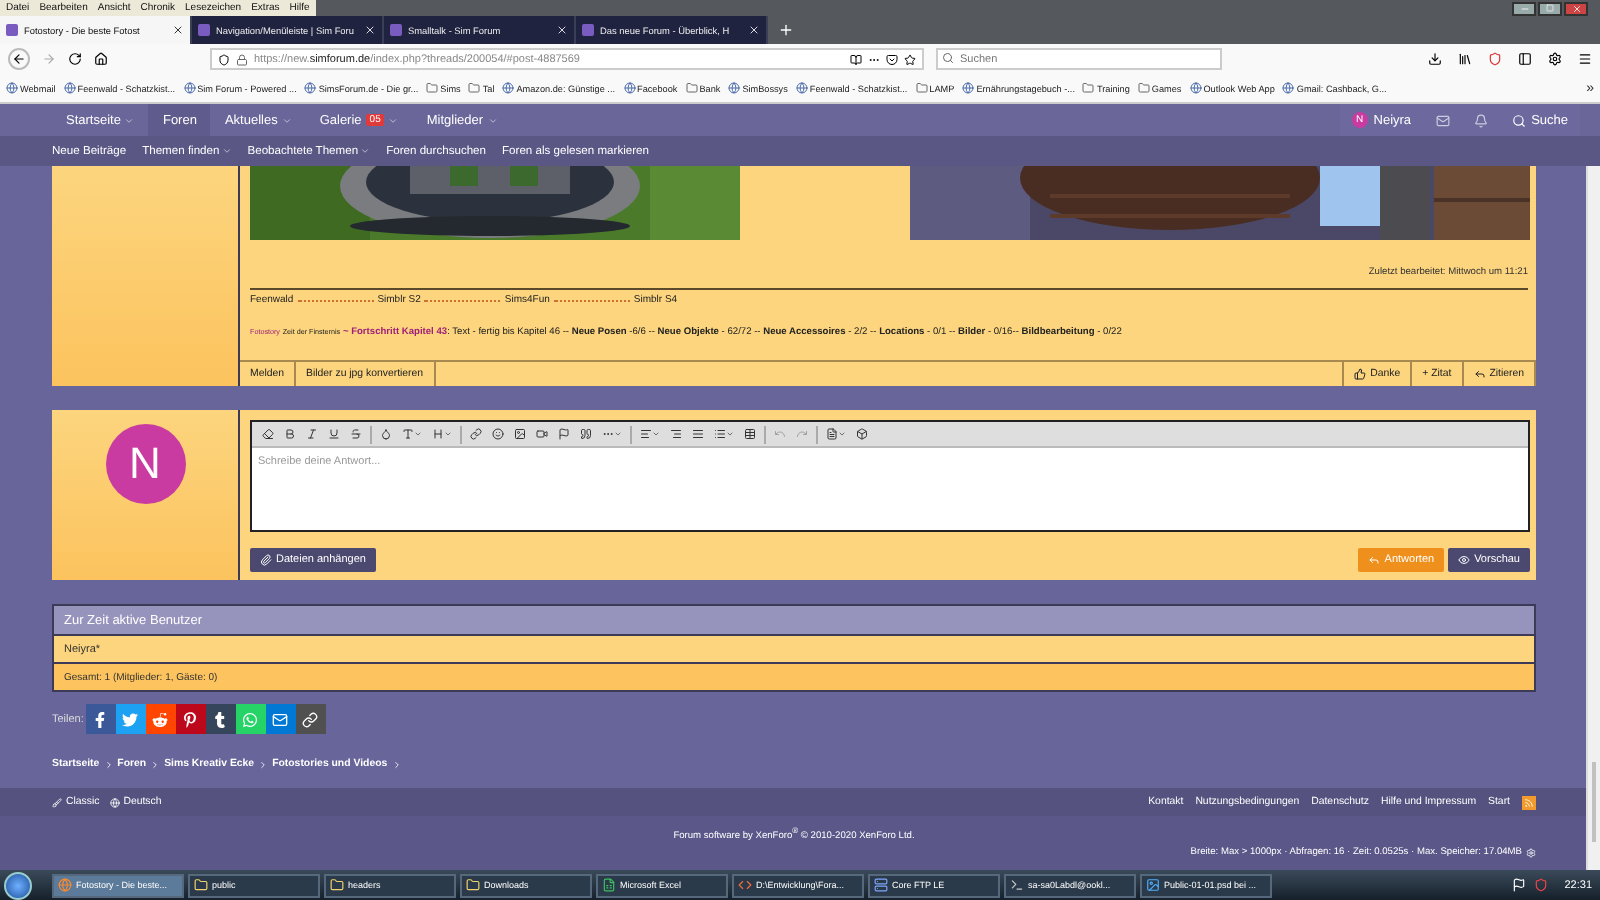 Image resolution: width=1600 pixels, height=900 pixels. Describe the element at coordinates (1017, 885) in the screenshot. I see `terminal-icon` at that location.